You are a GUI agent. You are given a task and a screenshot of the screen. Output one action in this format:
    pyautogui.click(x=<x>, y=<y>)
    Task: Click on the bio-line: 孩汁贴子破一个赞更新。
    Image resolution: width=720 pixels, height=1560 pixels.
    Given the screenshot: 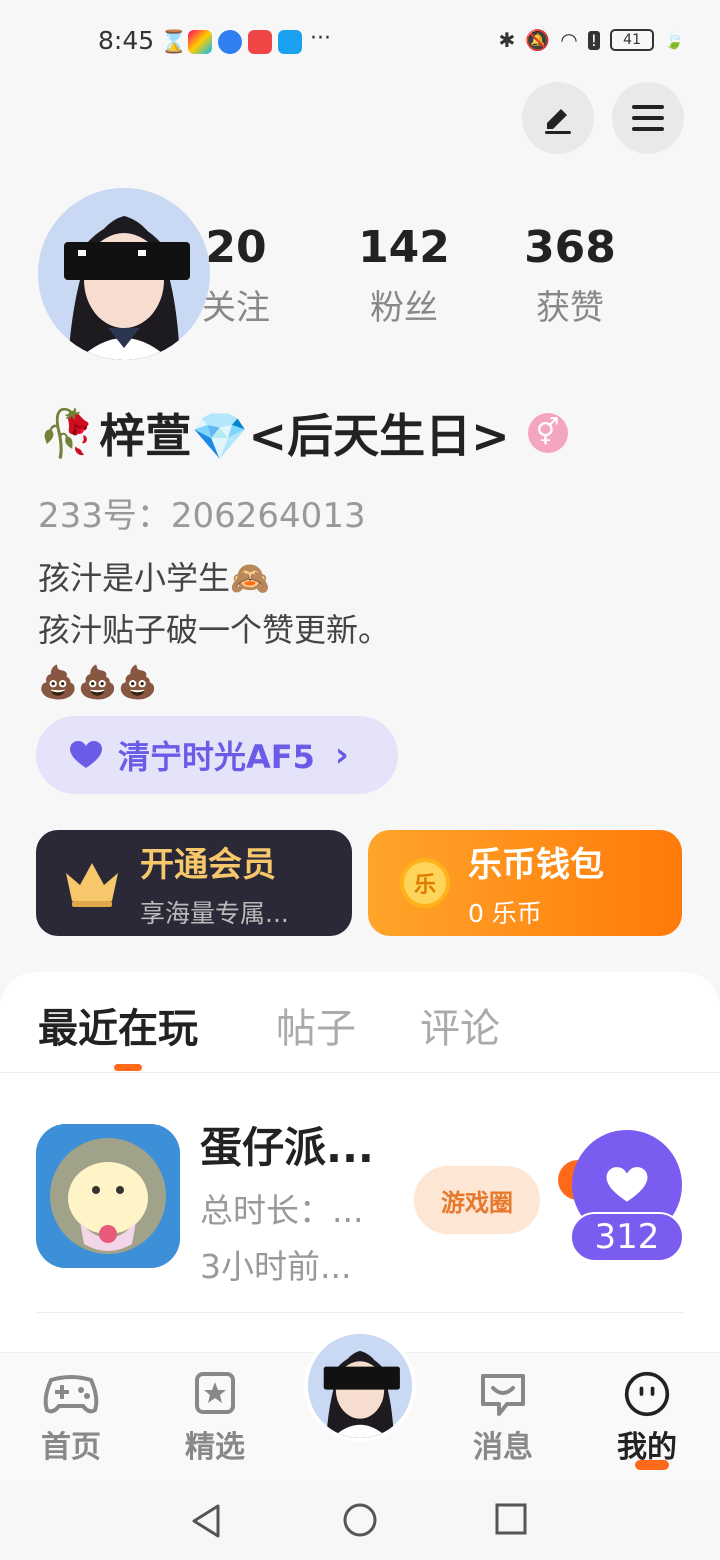 What is the action you would take?
    pyautogui.click(x=214, y=630)
    